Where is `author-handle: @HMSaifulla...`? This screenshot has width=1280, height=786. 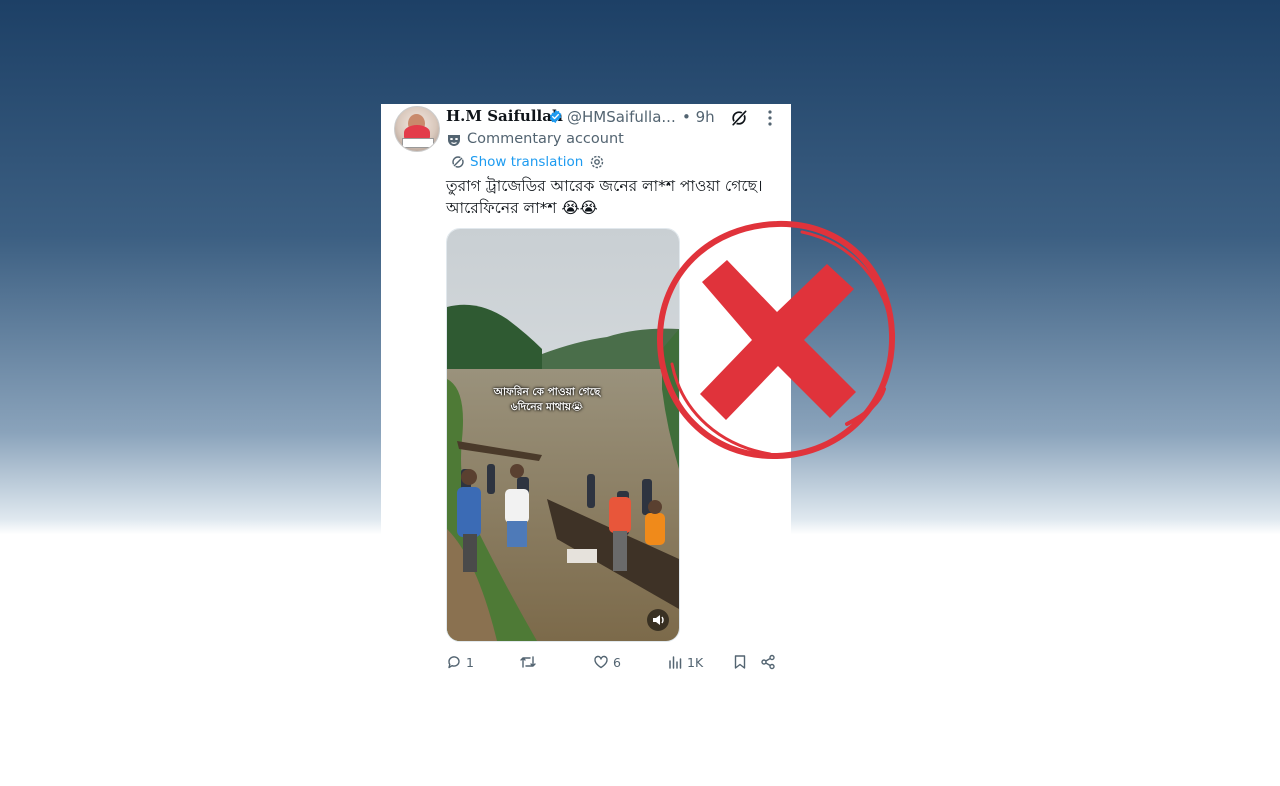
author-handle: @HMSaifulla... is located at coordinates (621, 117).